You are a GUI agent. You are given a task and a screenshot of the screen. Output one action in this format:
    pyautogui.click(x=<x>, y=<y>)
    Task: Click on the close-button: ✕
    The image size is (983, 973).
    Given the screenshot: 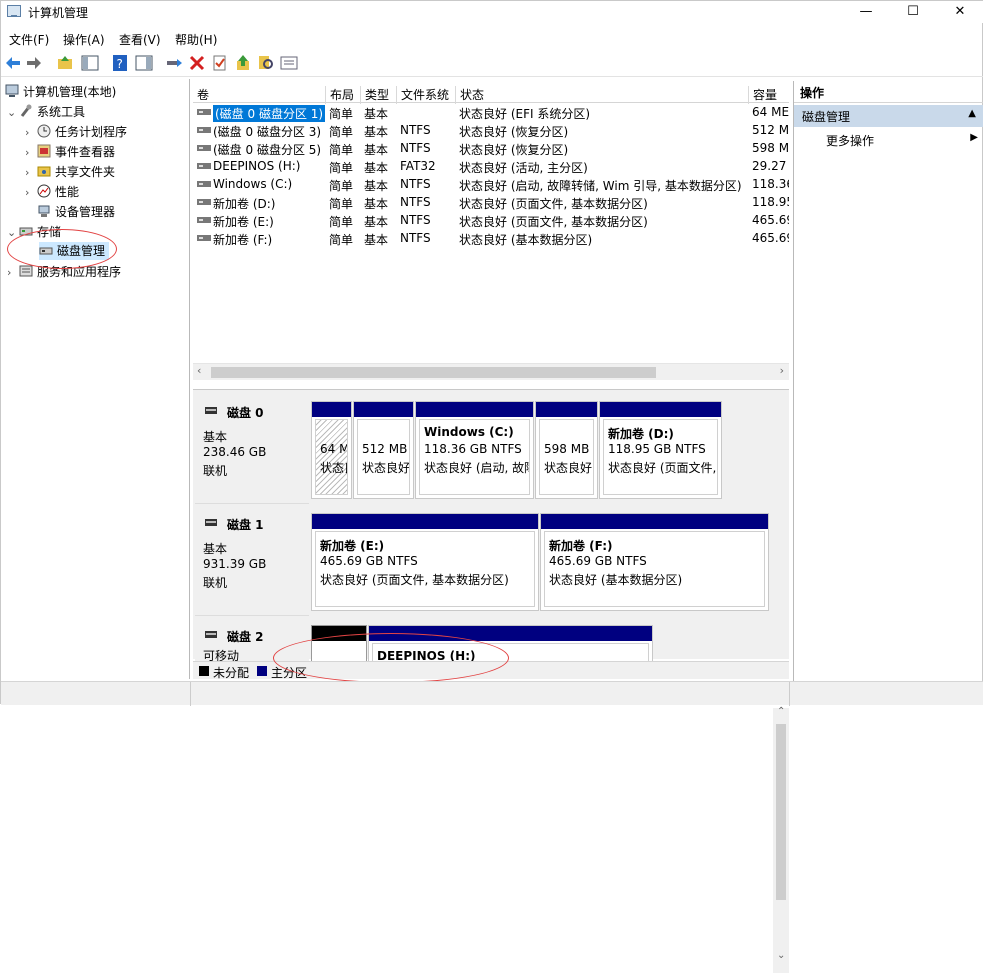 What is the action you would take?
    pyautogui.click(x=960, y=12)
    